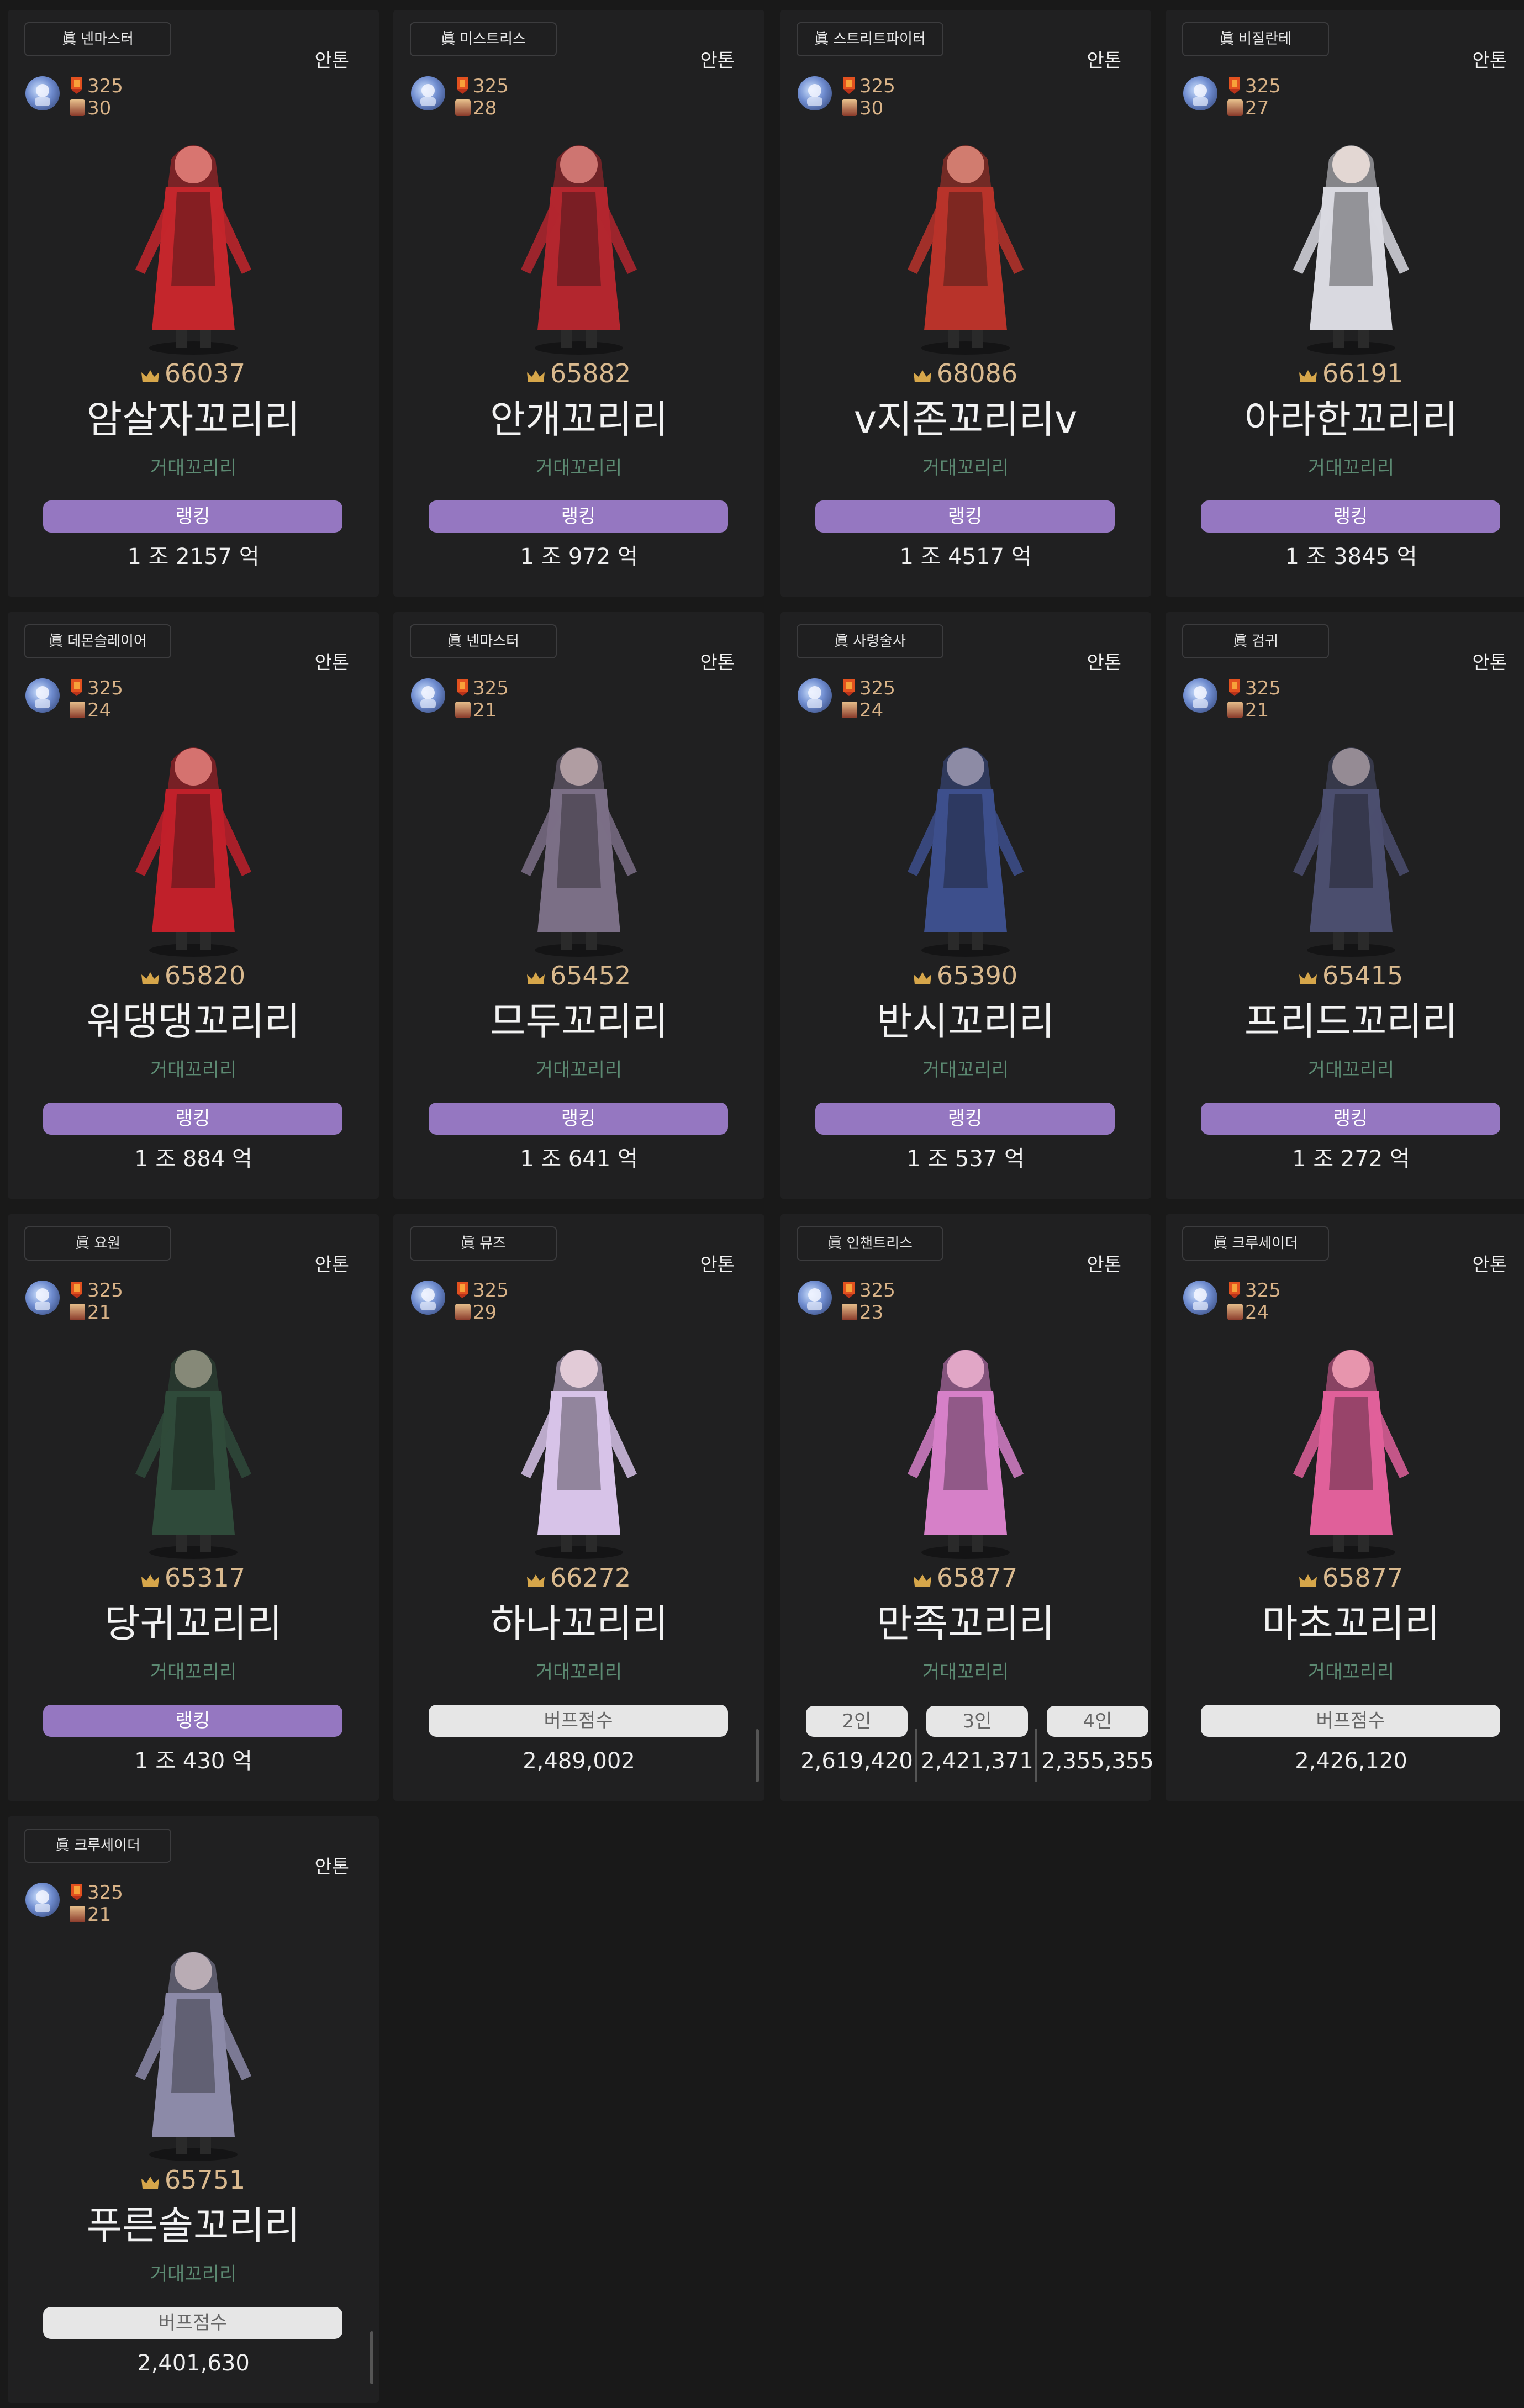 Image resolution: width=1524 pixels, height=2408 pixels. What do you see at coordinates (977, 1722) in the screenshot?
I see `party-3-button: 3인` at bounding box center [977, 1722].